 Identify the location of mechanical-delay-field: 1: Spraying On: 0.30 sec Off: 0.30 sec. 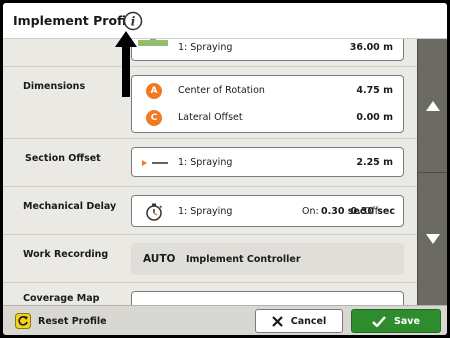
(267, 211).